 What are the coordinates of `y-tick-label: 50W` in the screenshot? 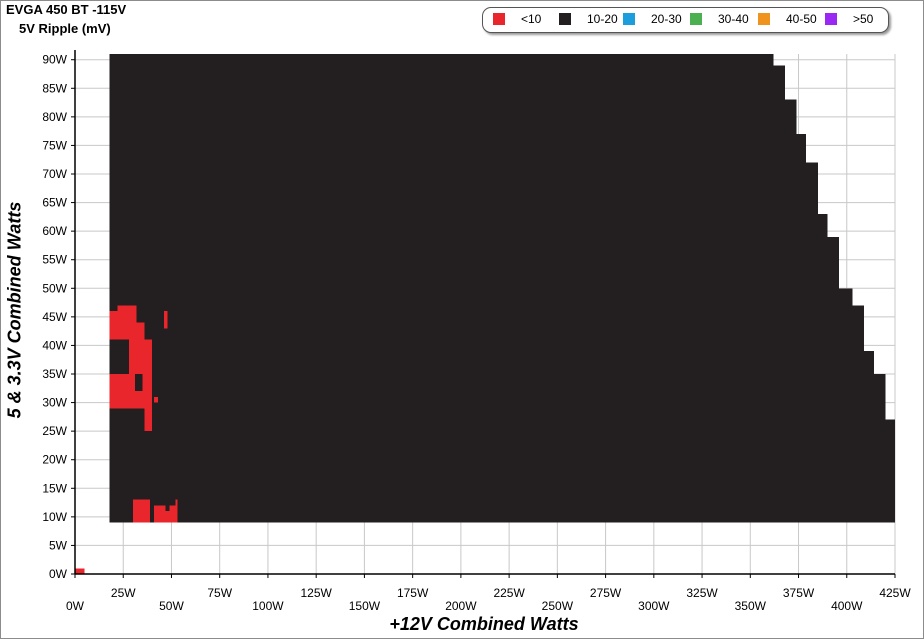 It's located at (54, 288).